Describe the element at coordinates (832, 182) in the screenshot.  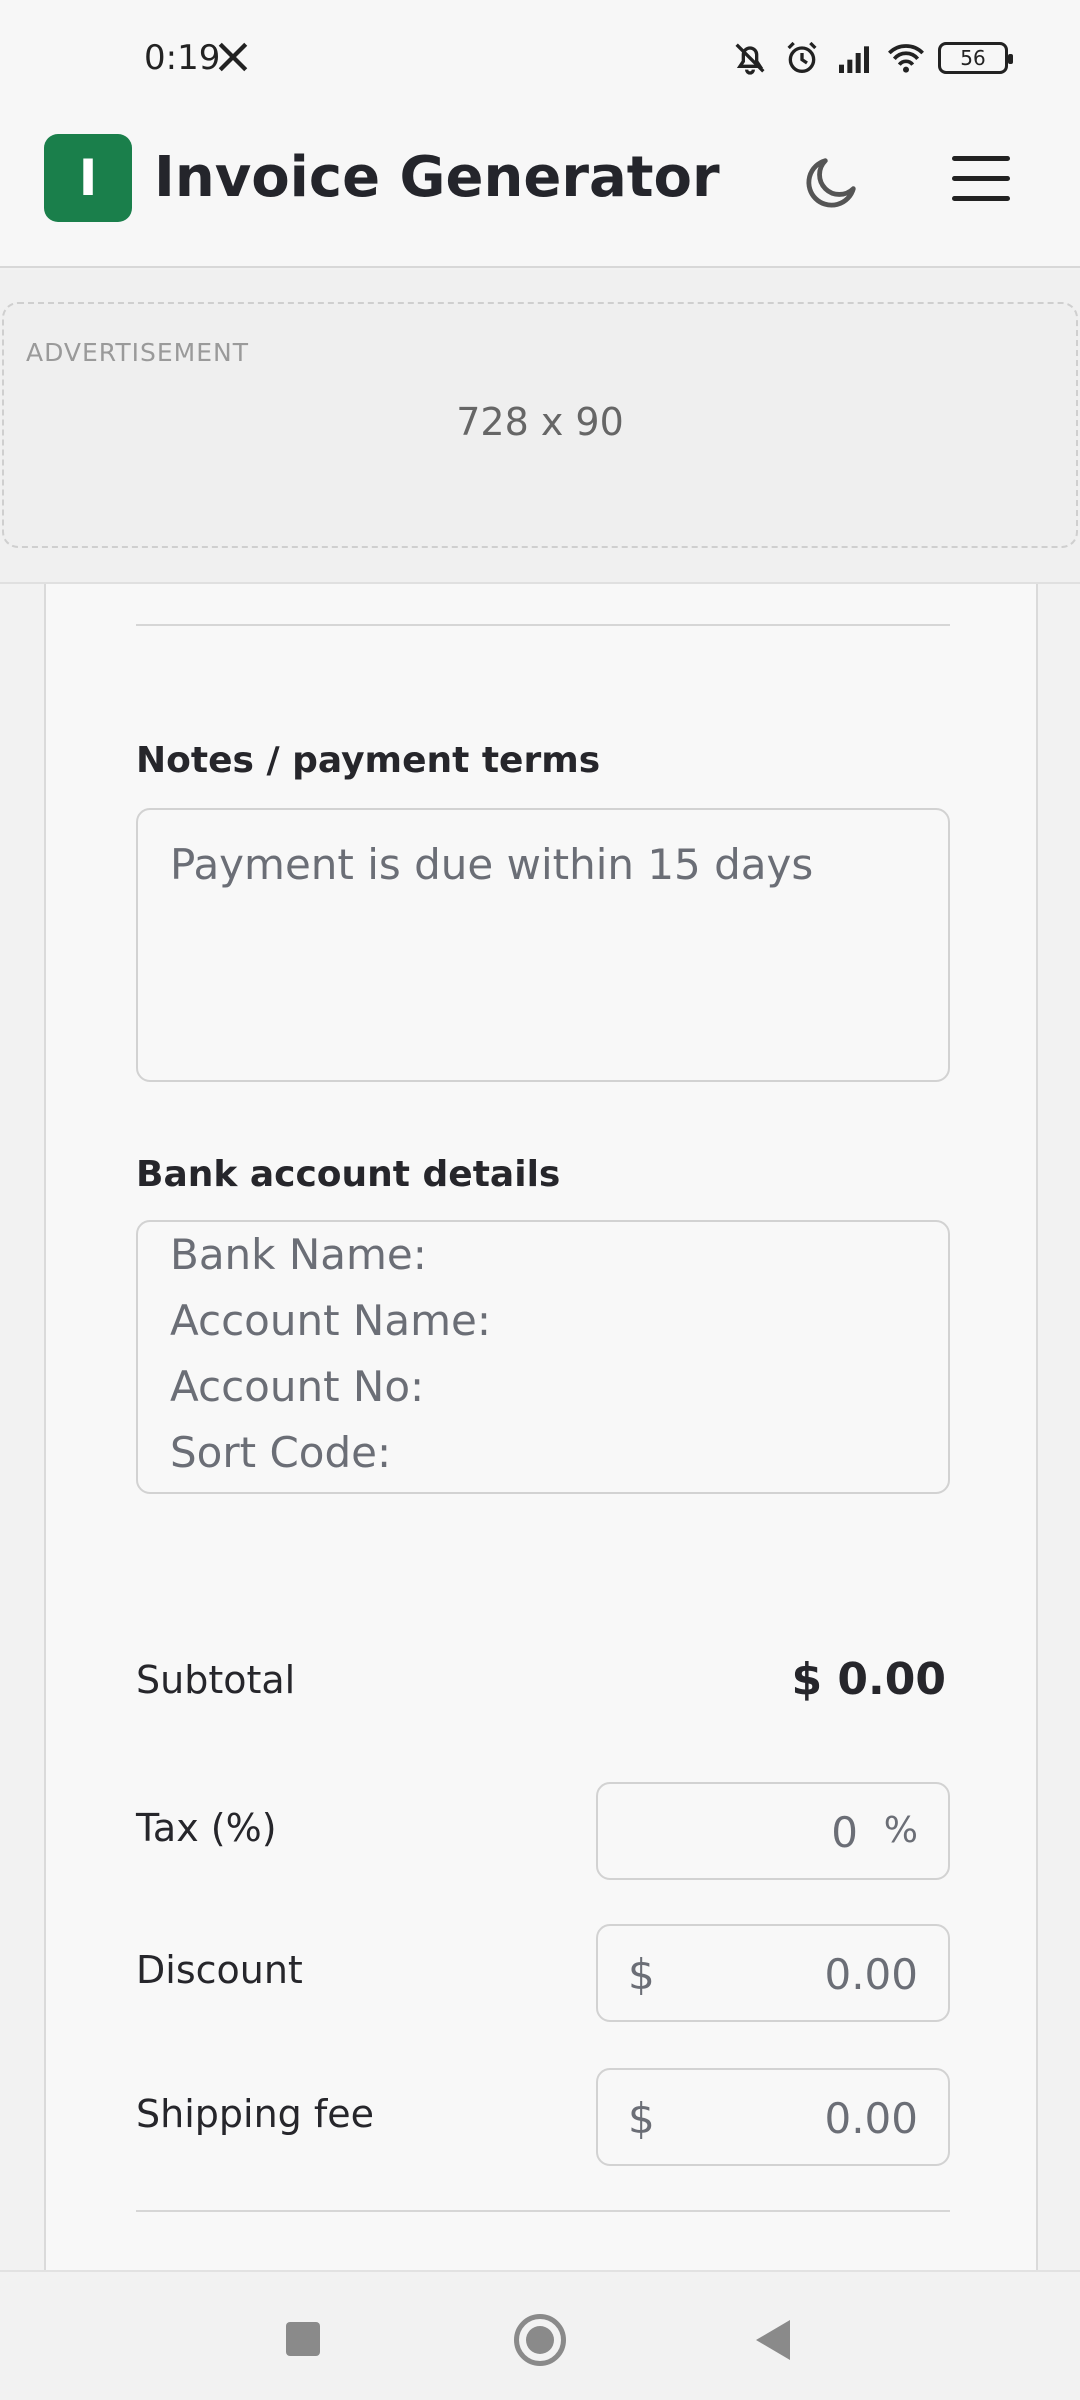
I see `moon-icon` at that location.